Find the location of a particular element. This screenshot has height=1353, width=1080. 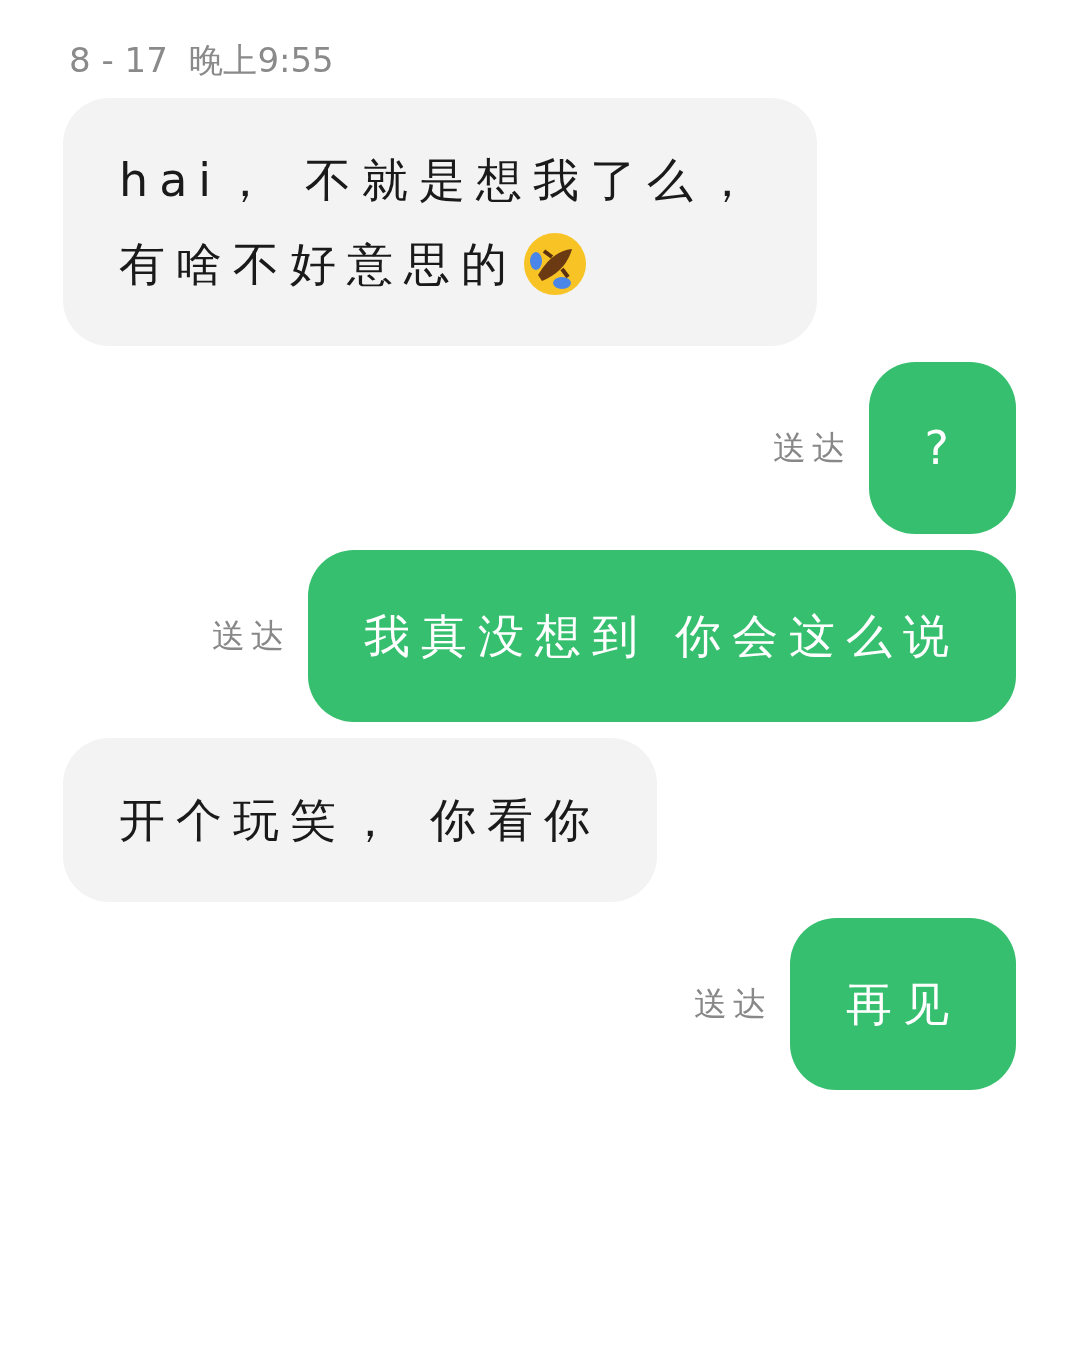

sent-message-bubble: 再见 is located at coordinates (903, 1004).